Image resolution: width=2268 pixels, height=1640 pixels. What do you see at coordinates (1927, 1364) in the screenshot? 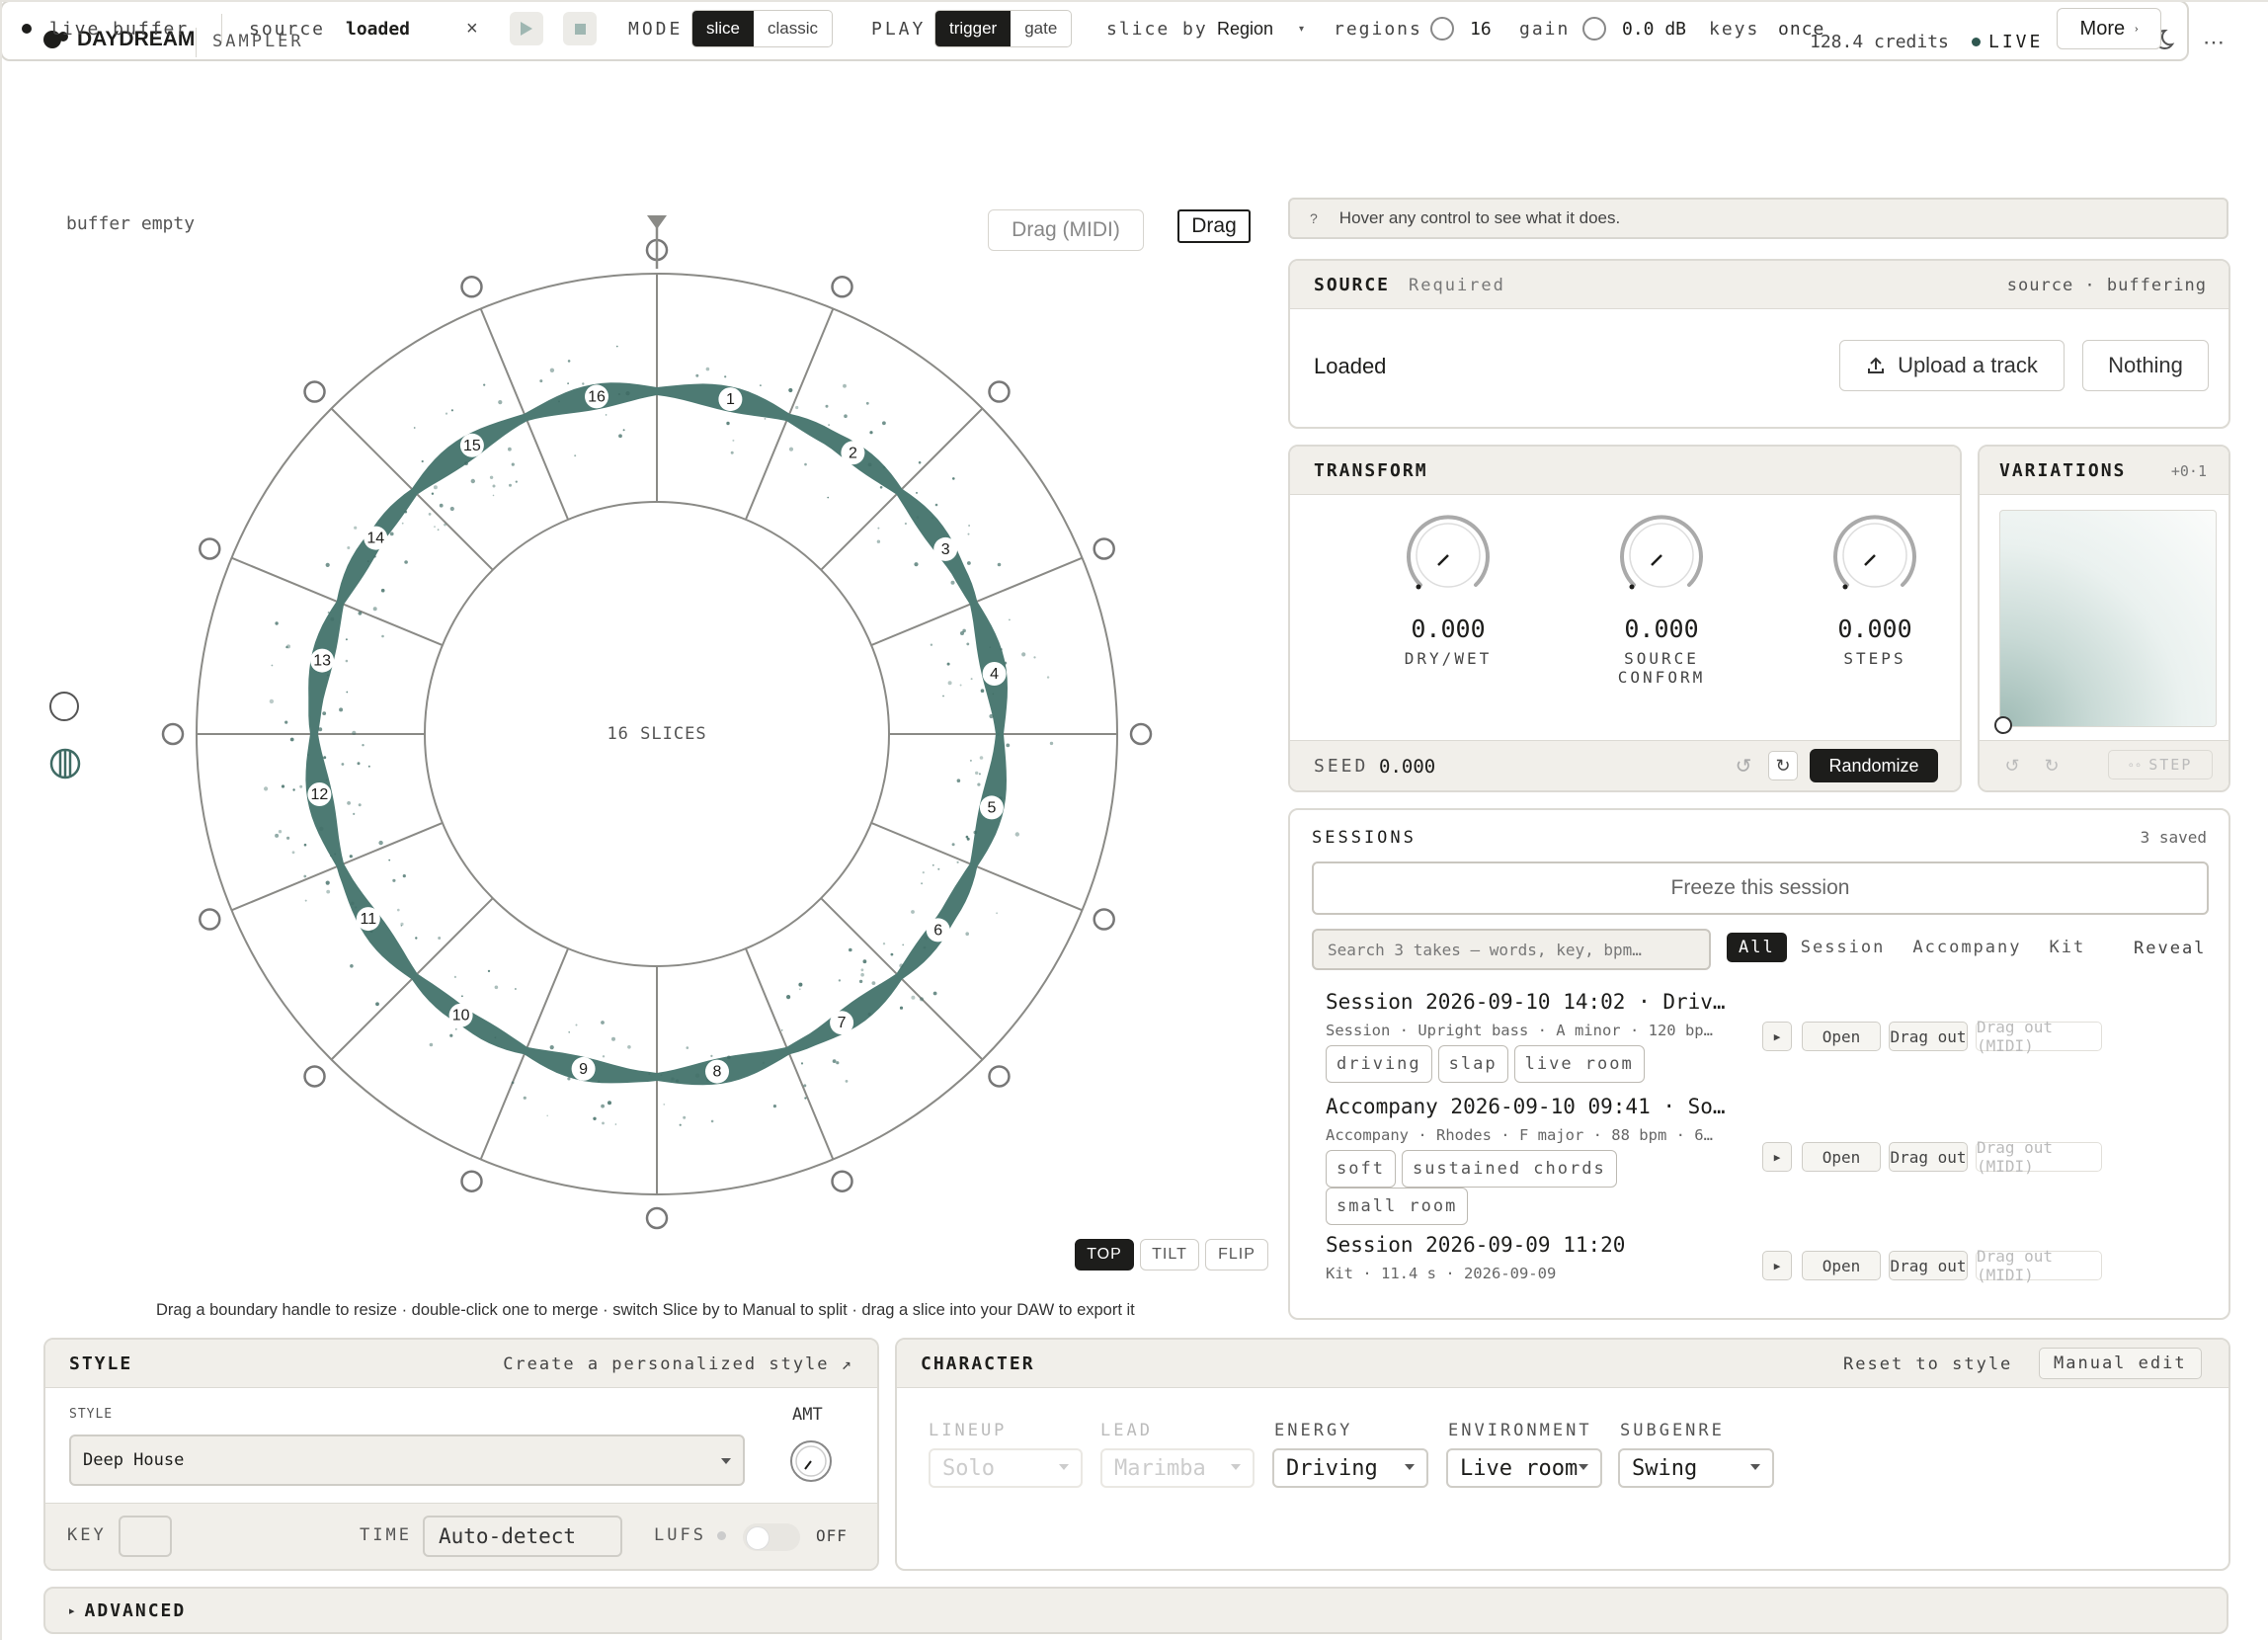
I see `reset-to-style-link: Reset to style` at bounding box center [1927, 1364].